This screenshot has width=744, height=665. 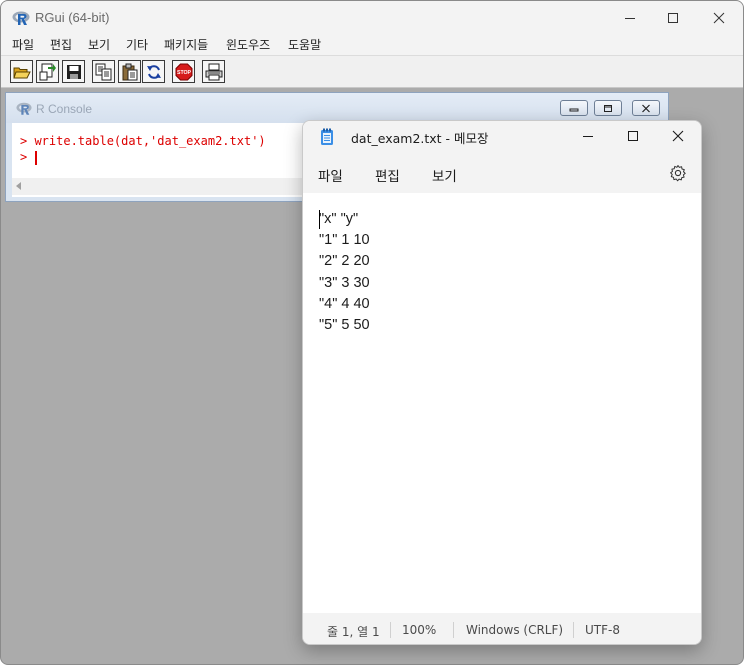 I want to click on console-caret, so click(x=36, y=158).